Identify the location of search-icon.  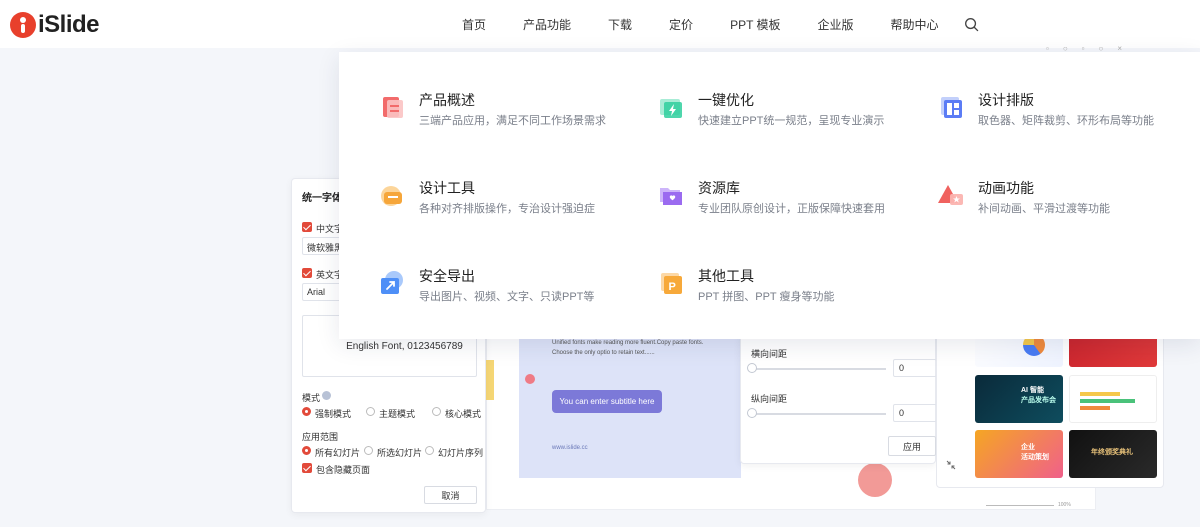
(971, 24).